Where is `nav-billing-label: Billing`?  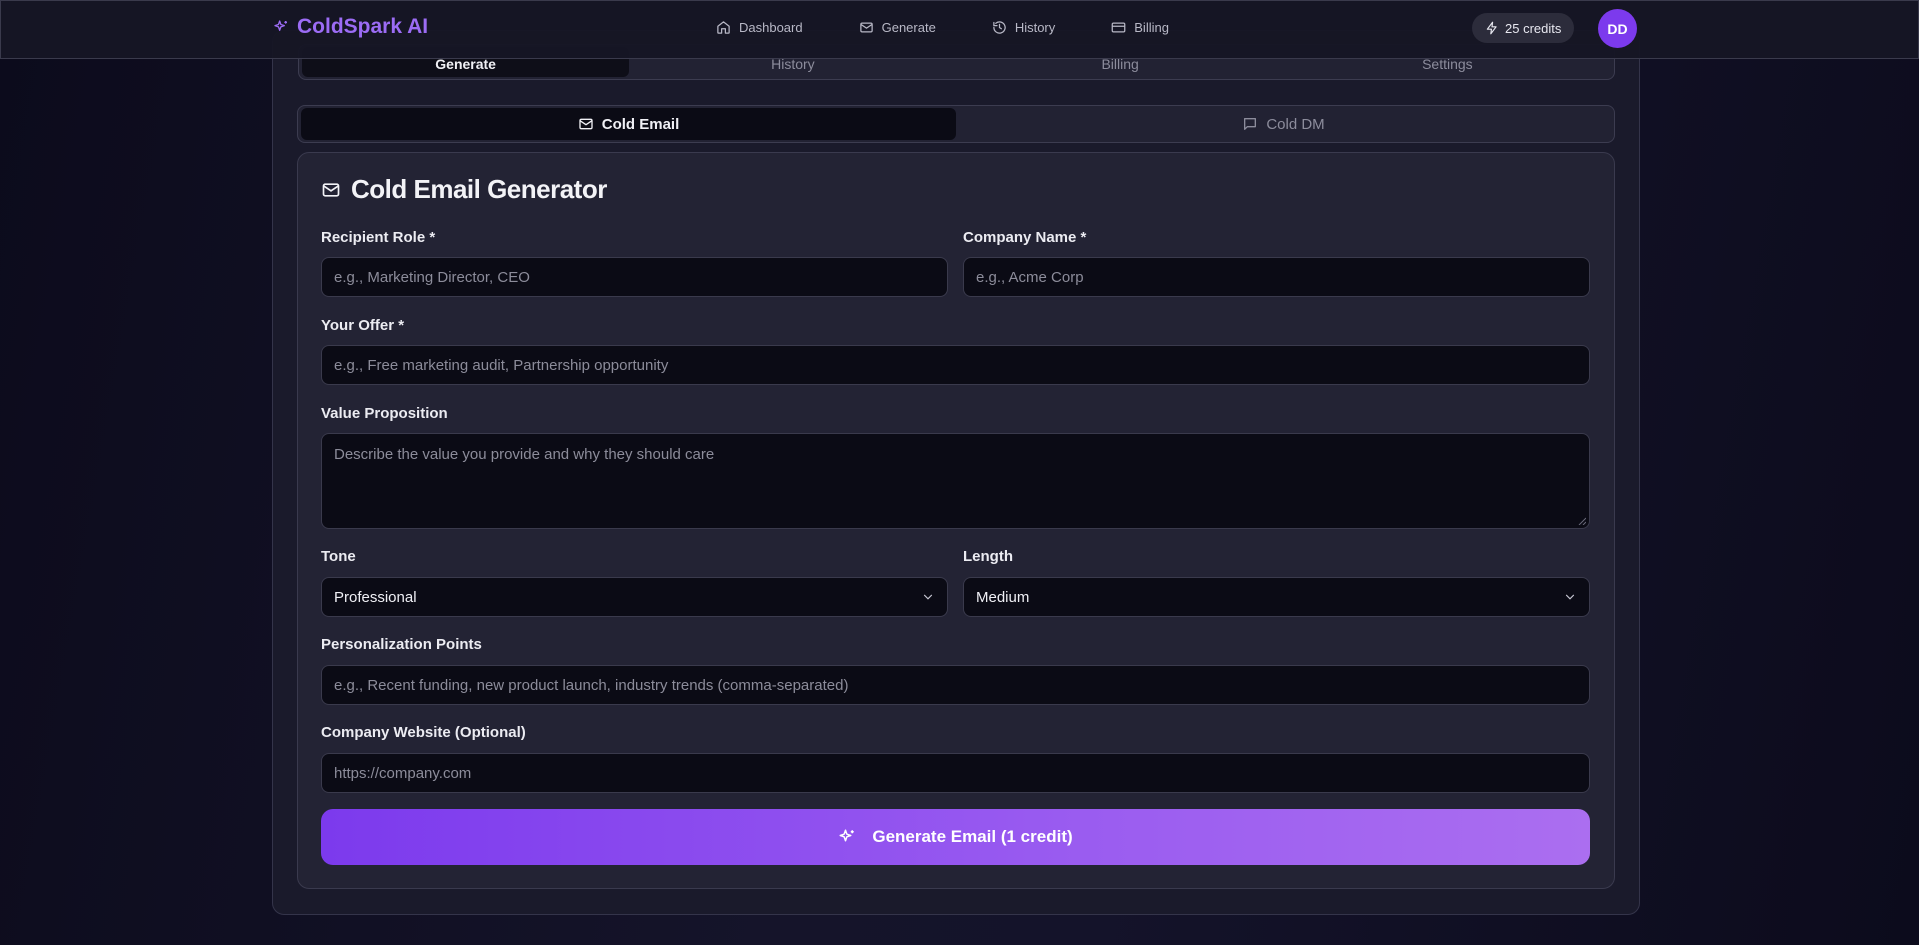 nav-billing-label: Billing is located at coordinates (1151, 27).